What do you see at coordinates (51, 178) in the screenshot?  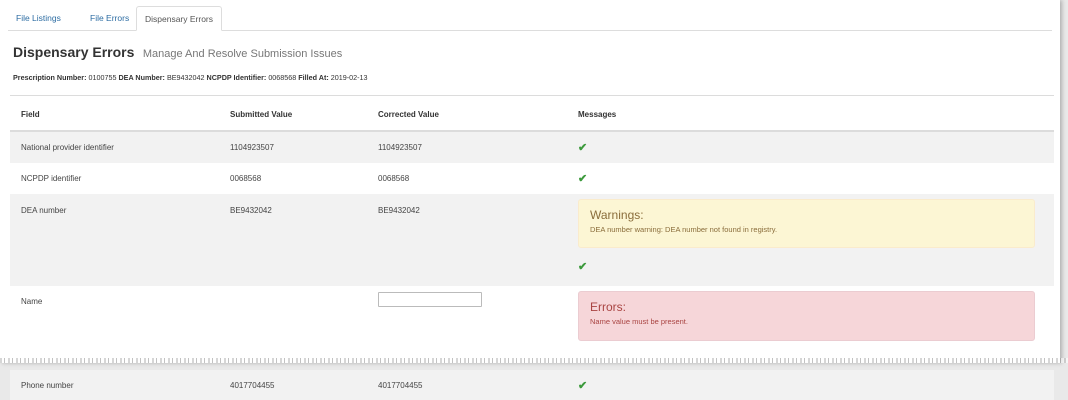 I see `field-name: NCPDP identifier` at bounding box center [51, 178].